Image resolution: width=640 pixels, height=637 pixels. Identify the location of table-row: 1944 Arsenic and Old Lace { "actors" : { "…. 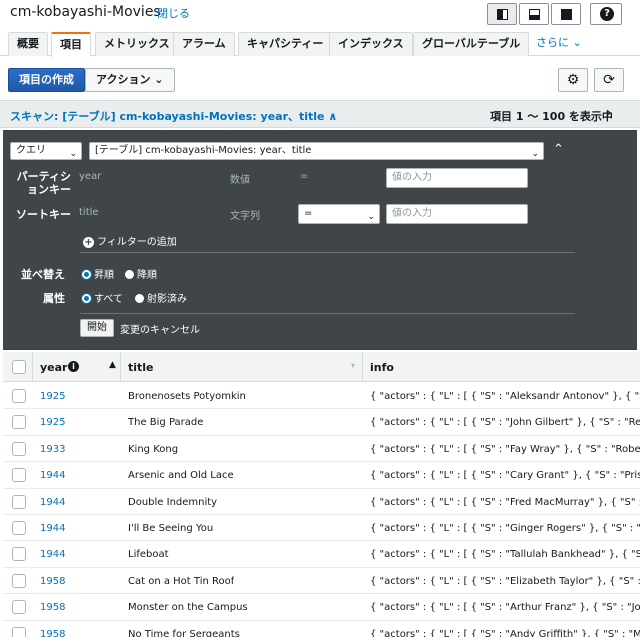
(321, 475).